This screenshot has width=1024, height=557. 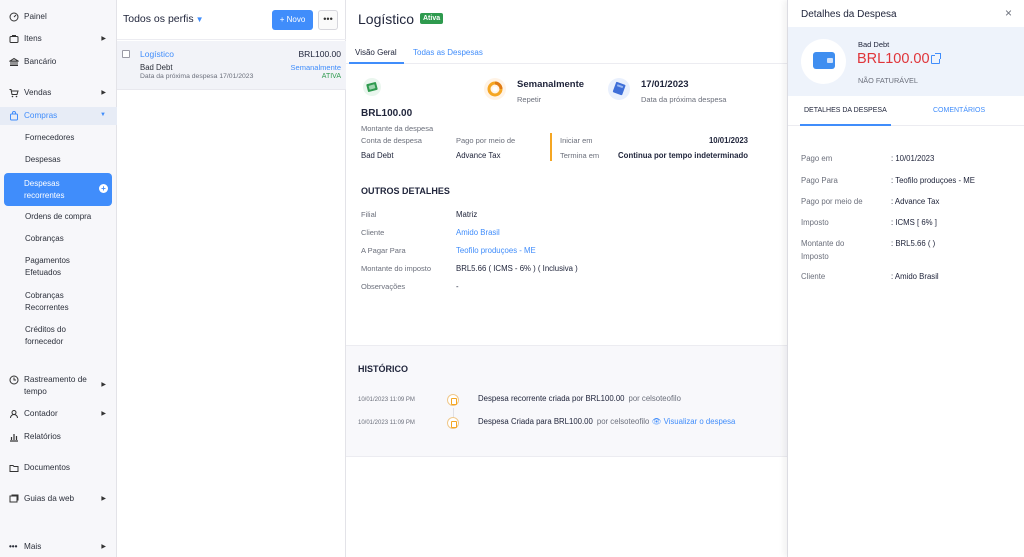 What do you see at coordinates (14, 39) in the screenshot?
I see `tag-icon` at bounding box center [14, 39].